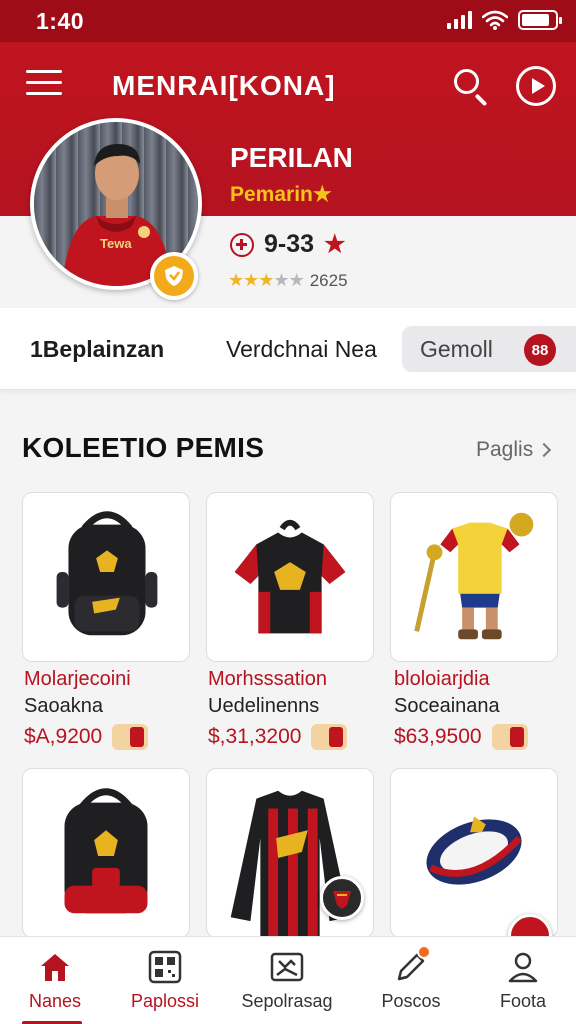 The height and width of the screenshot is (1024, 576). I want to click on product-subtitle: Soceainana, so click(447, 706).